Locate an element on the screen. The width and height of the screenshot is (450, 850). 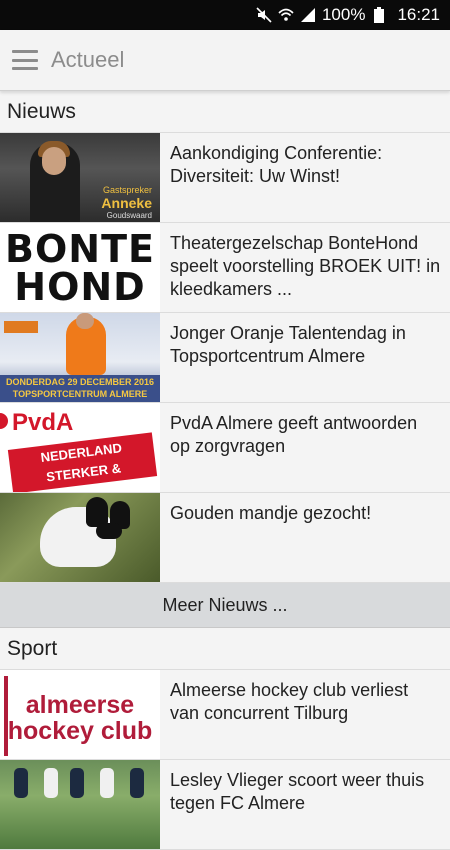
thumb-caption: BONTE is located at coordinates (80, 248).